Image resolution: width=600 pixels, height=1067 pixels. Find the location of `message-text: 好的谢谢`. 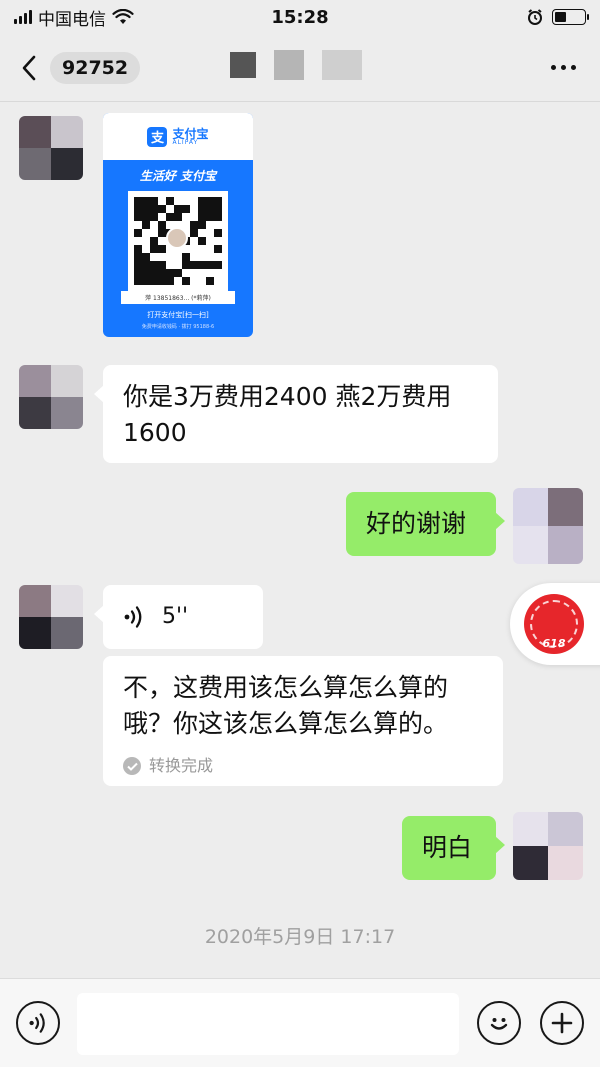

message-text: 好的谢谢 is located at coordinates (416, 523).